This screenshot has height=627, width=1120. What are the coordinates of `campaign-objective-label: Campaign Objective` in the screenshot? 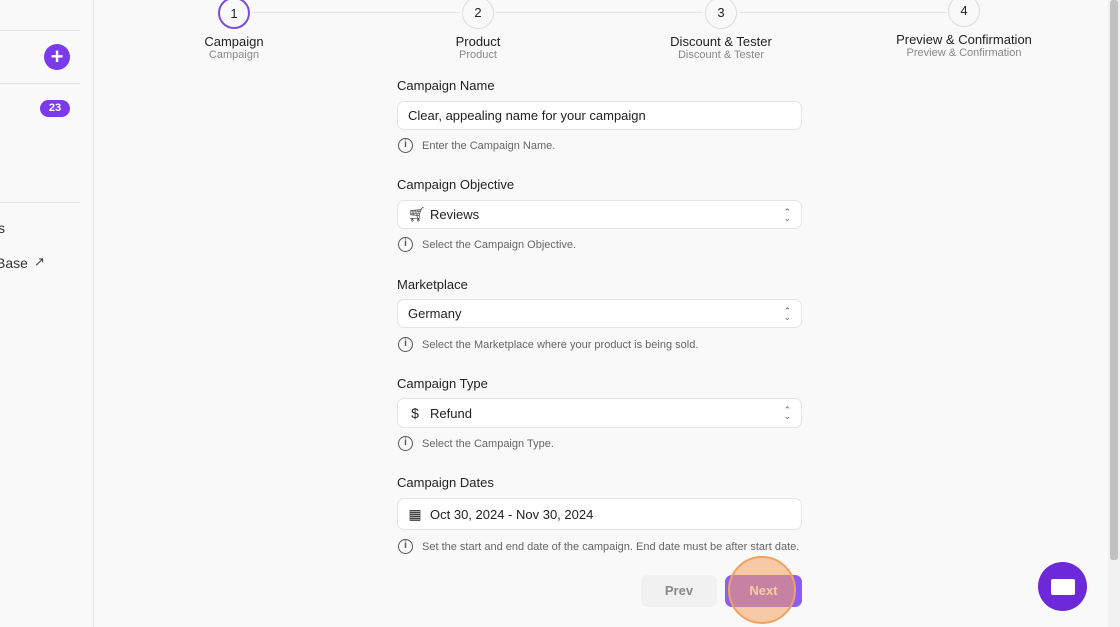 It's located at (456, 184).